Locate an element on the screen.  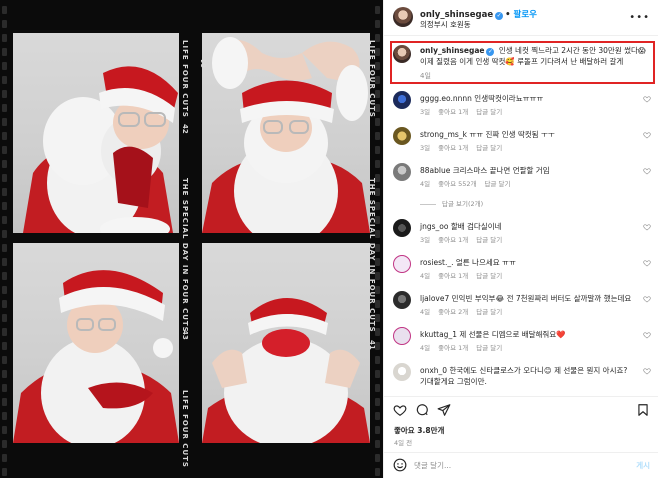
strip-label-middle: THE SPECIAL DAY IN FOUR CUTS is located at coordinates (185, 255).